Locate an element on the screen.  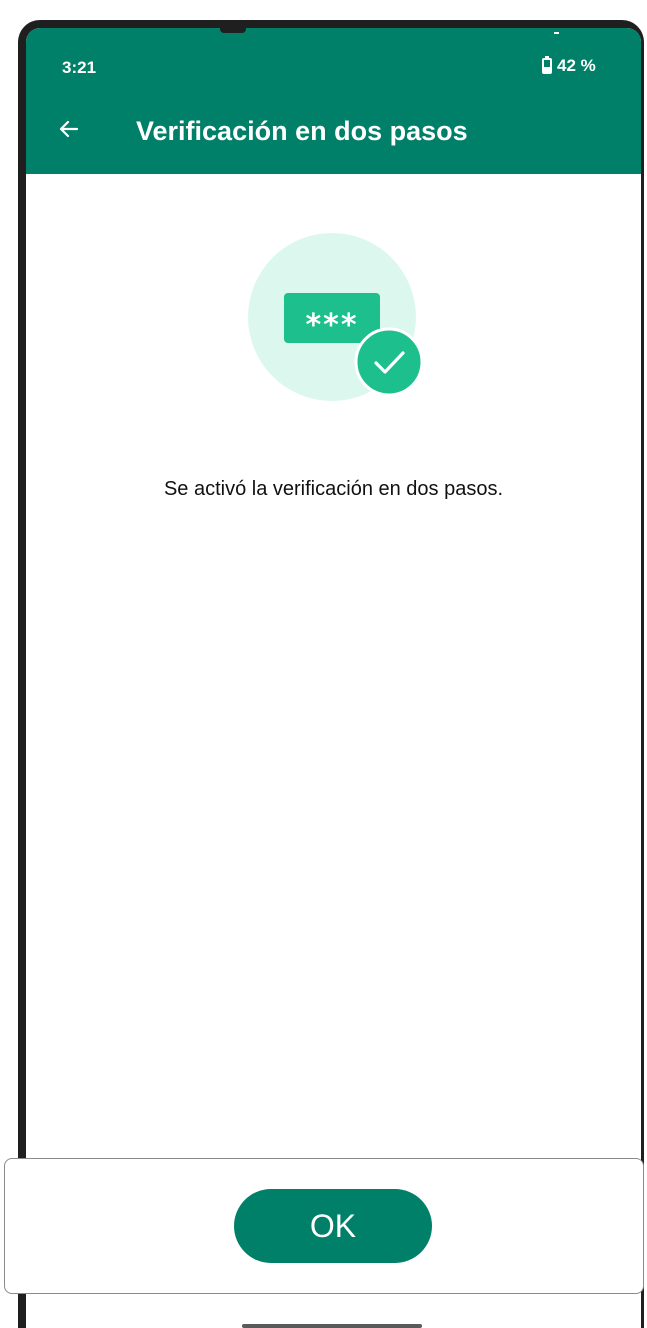
battery-status: 42 % is located at coordinates (569, 66).